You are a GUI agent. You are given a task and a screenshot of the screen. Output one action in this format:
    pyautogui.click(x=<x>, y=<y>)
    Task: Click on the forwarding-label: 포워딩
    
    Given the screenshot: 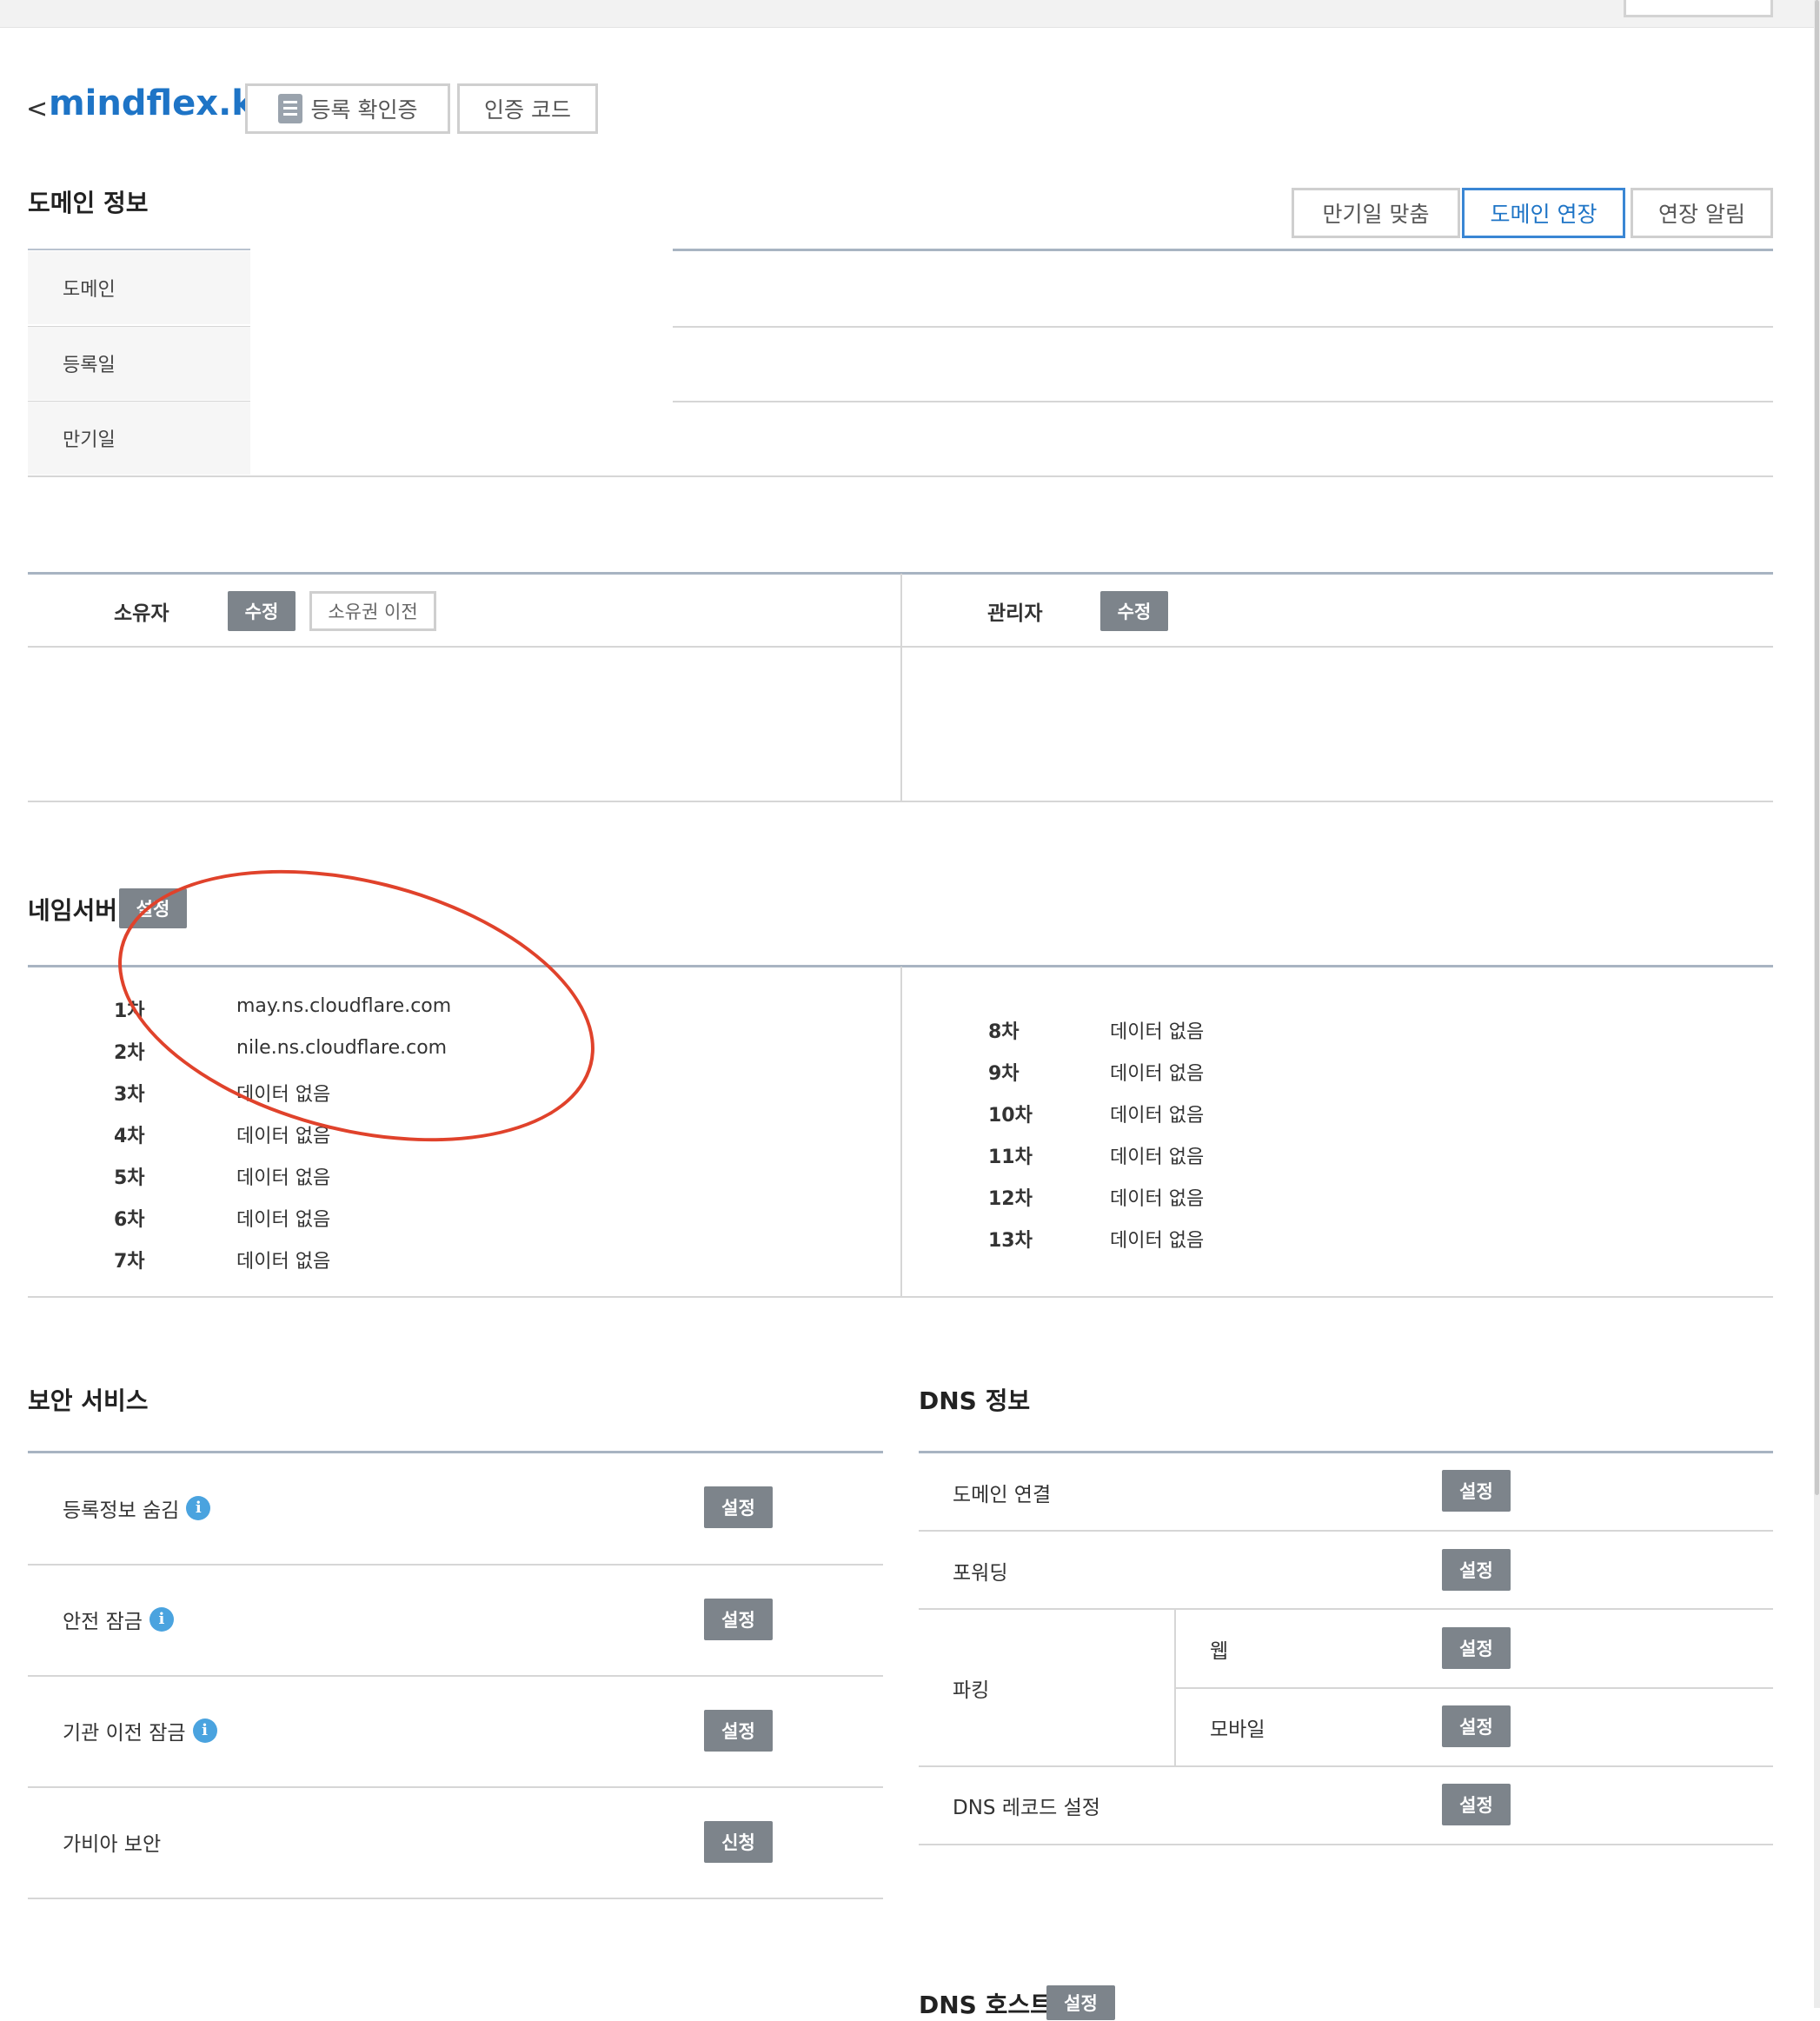 What is the action you would take?
    pyautogui.click(x=980, y=1573)
    